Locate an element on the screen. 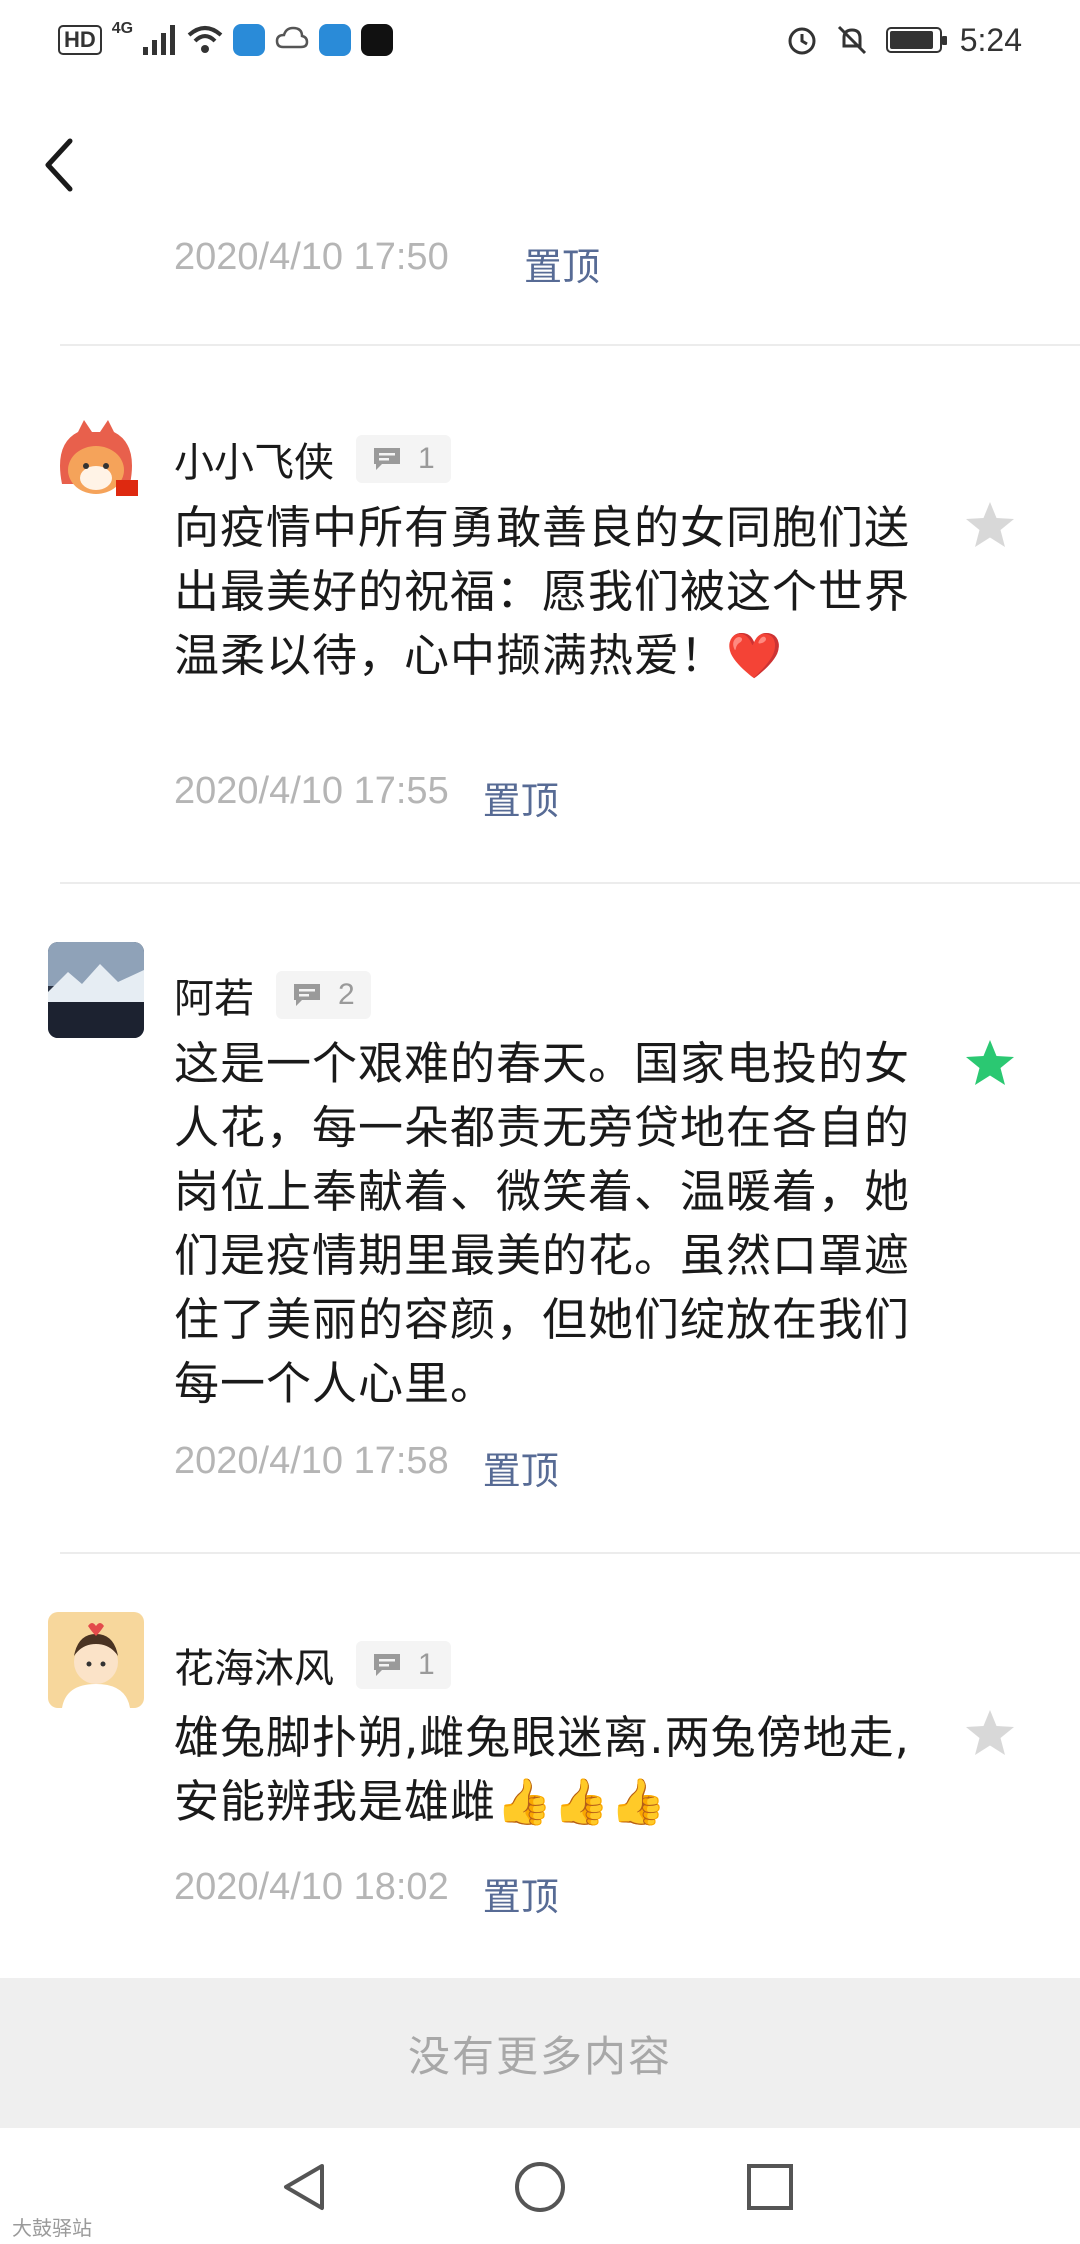 This screenshot has height=2244, width=1080. comment-author: 花海沐风 is located at coordinates (254, 1669).